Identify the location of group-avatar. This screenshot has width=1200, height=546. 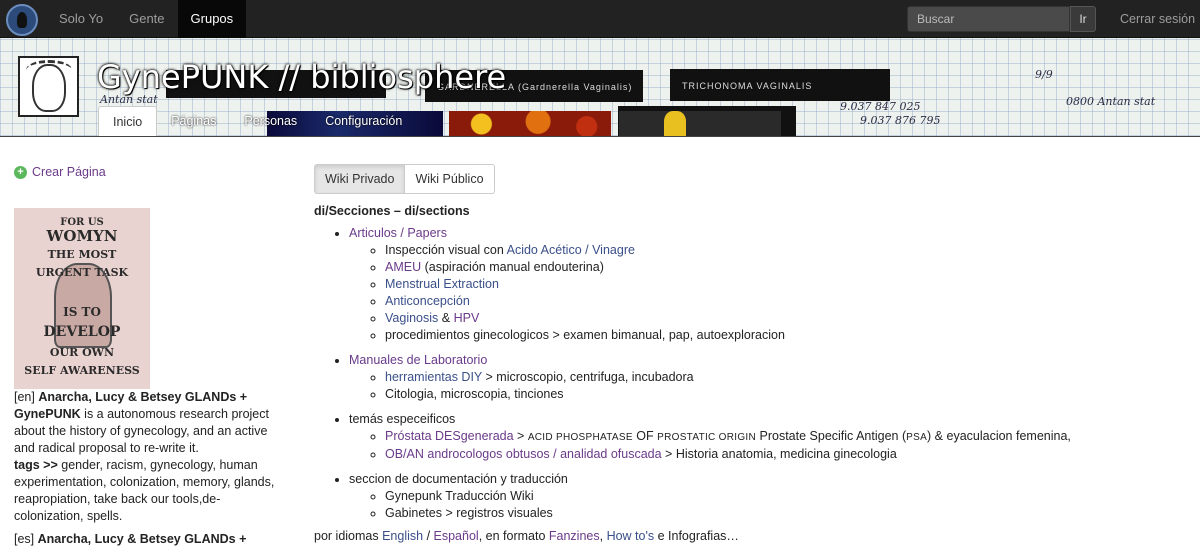
(48, 86).